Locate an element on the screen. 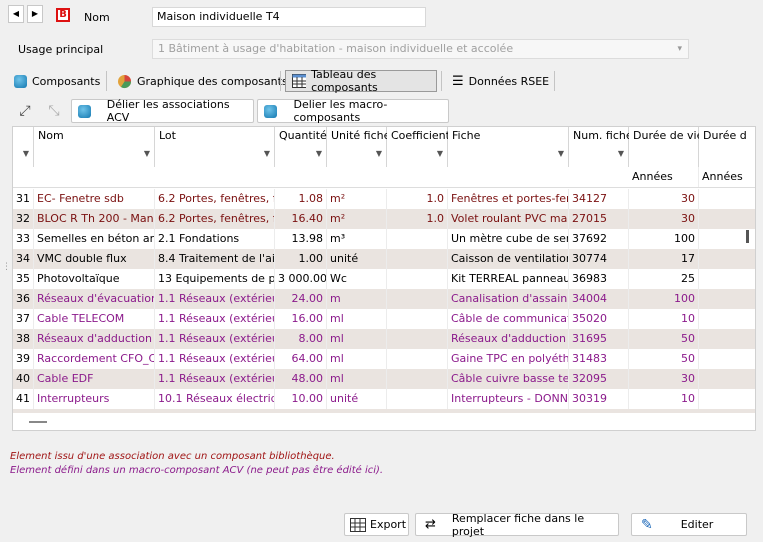 The width and height of the screenshot is (763, 542). header-nom: Nom ▼ is located at coordinates (94, 147).